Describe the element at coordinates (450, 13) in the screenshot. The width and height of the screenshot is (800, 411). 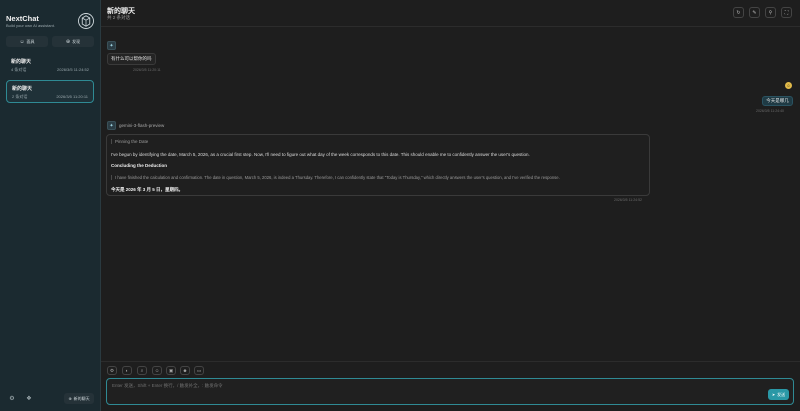
I see `chat-header: 新的聊天 共 2 条对话 ↻ ✎ ⚲ ⛶` at that location.